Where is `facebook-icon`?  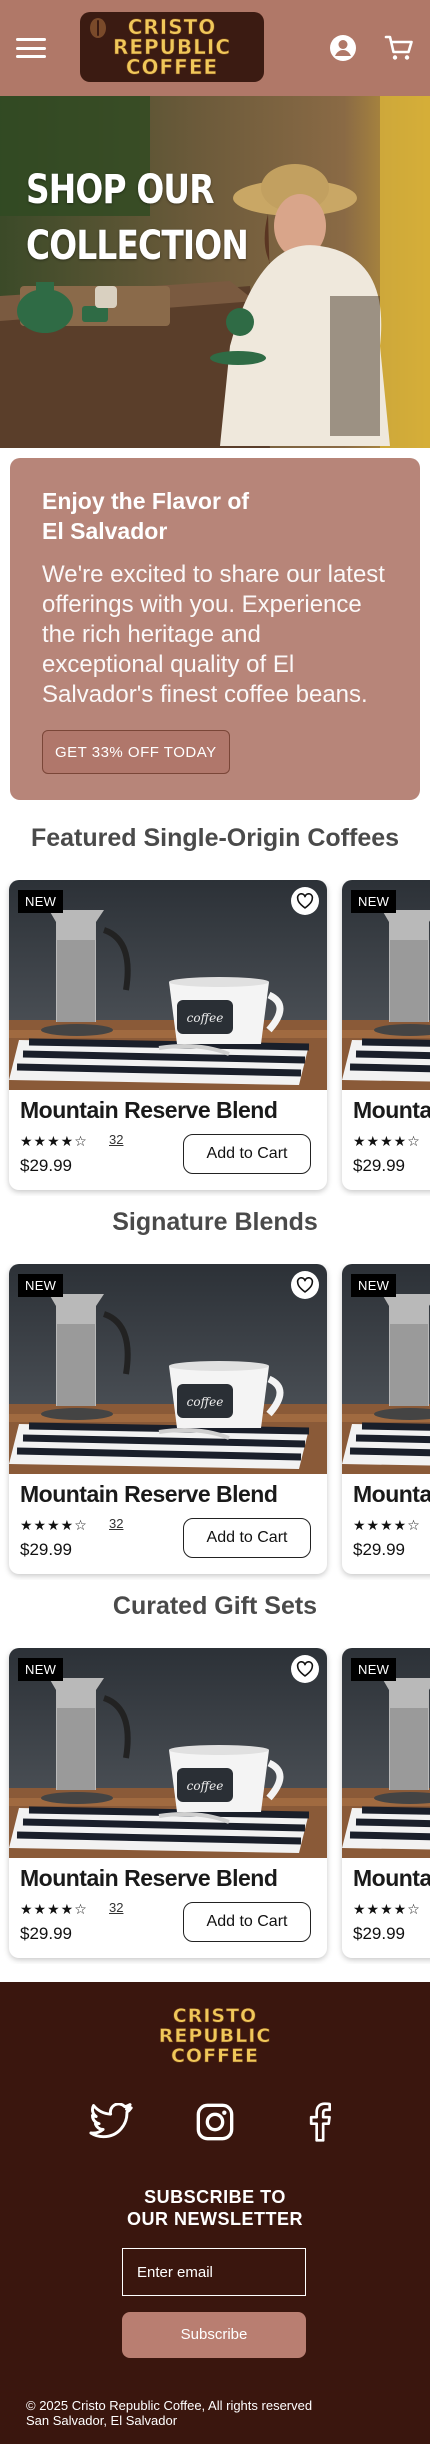 facebook-icon is located at coordinates (319, 2122).